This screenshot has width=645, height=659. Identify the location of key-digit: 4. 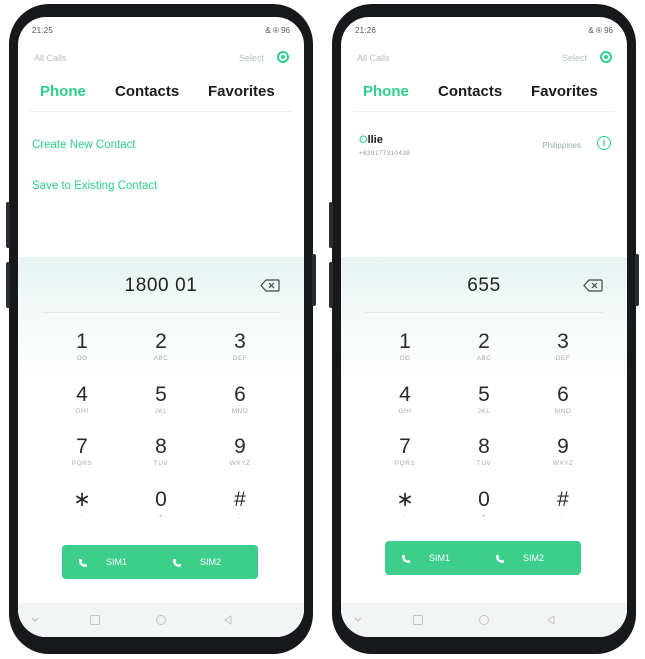
(82, 394).